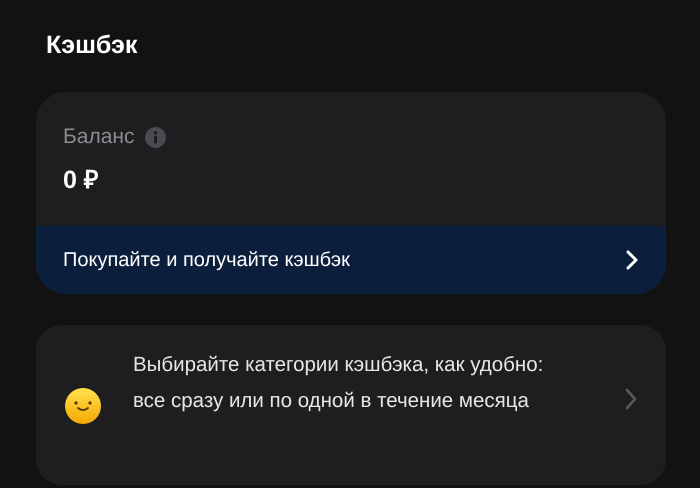  I want to click on balance-label: Баланс, so click(98, 137).